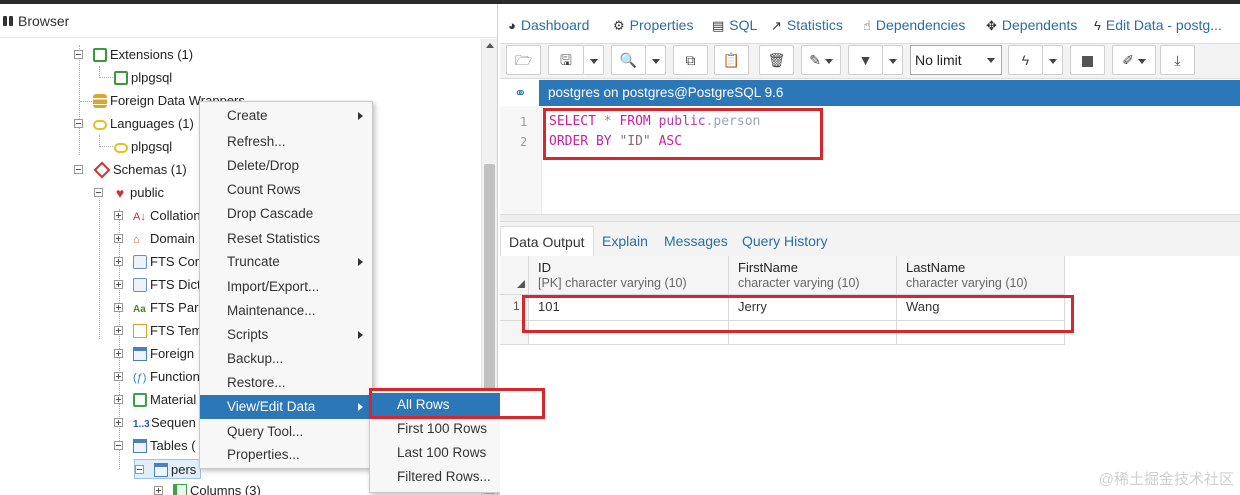 This screenshot has height=495, width=1240. What do you see at coordinates (286, 262) in the screenshot?
I see `menu-item-truncate: Truncate` at bounding box center [286, 262].